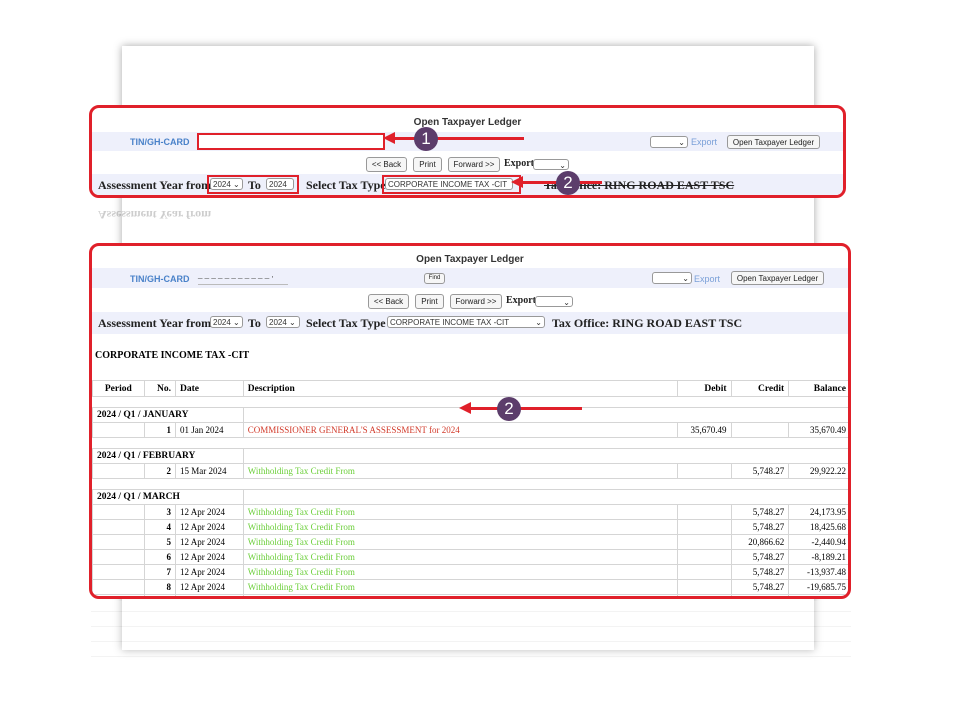 The width and height of the screenshot is (960, 720). I want to click on col-no: No., so click(159, 388).